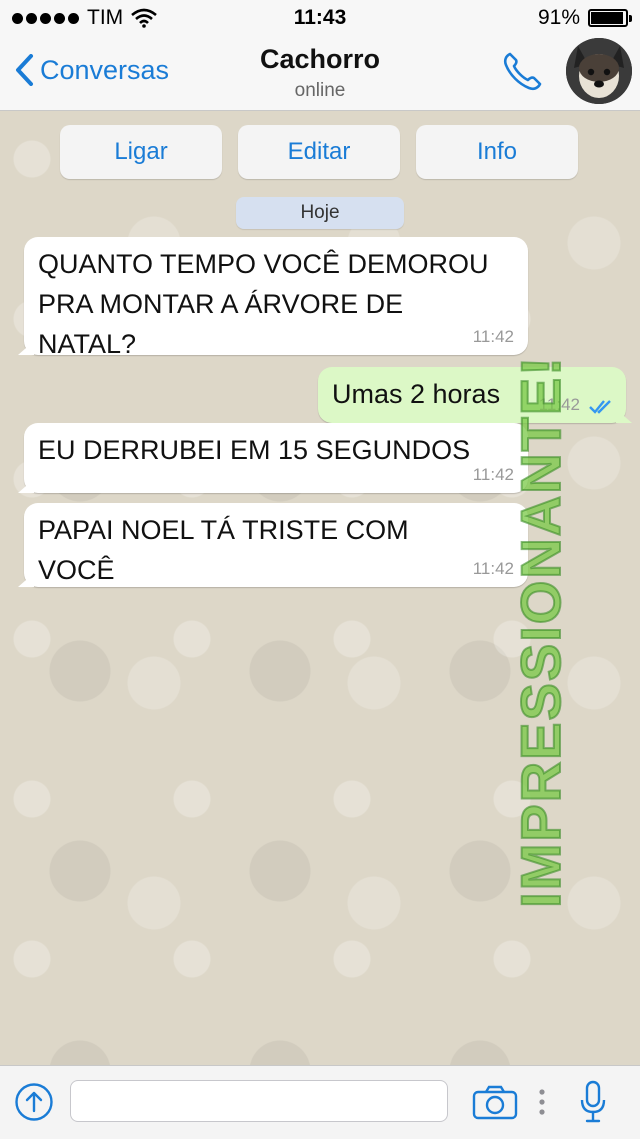 Image resolution: width=640 pixels, height=1139 pixels. I want to click on info-button: Info, so click(497, 152).